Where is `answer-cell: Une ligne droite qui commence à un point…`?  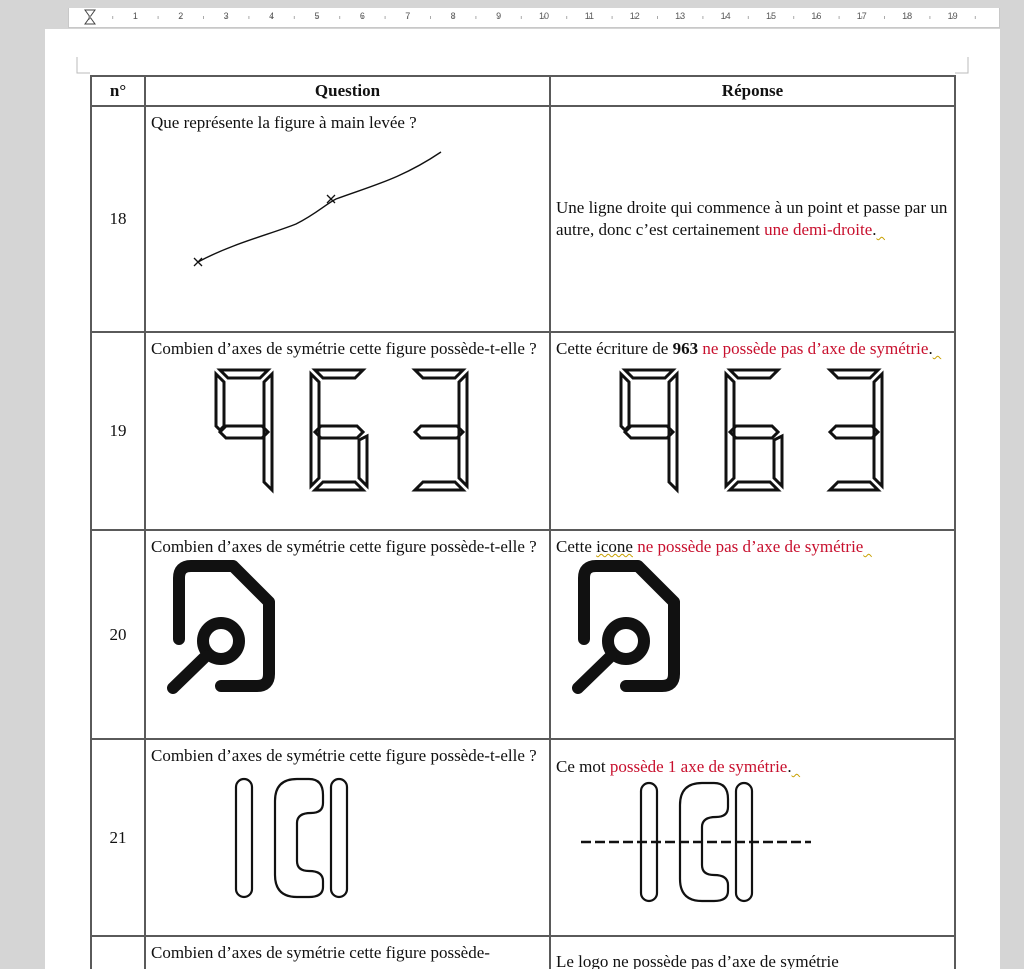 answer-cell: Une ligne droite qui commence à un point… is located at coordinates (752, 219).